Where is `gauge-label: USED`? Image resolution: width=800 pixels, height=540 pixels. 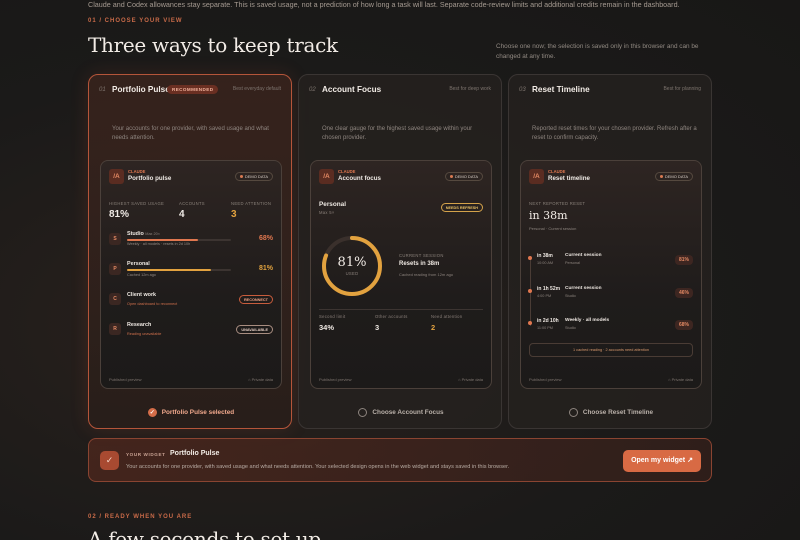 gauge-label: USED is located at coordinates (352, 273).